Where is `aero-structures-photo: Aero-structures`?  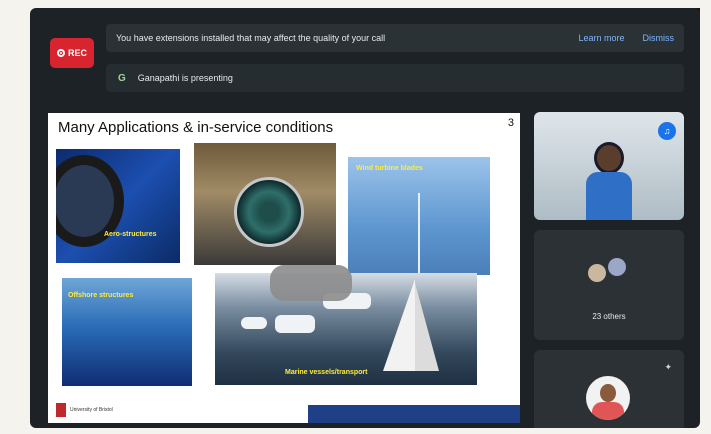
aero-structures-photo: Aero-structures is located at coordinates (118, 206).